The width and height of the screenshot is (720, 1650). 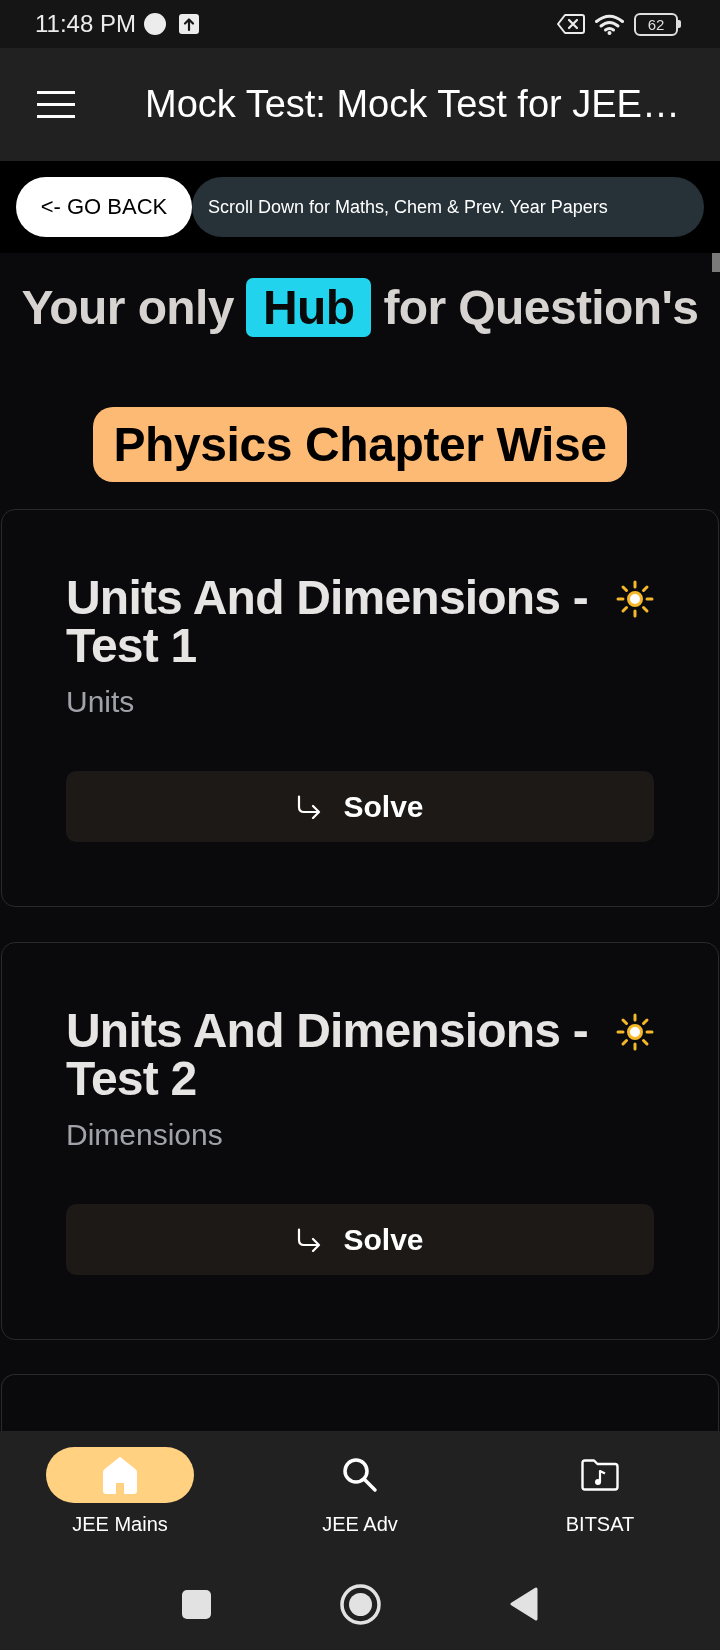 I want to click on scrollbar-thumb, so click(x=716, y=262).